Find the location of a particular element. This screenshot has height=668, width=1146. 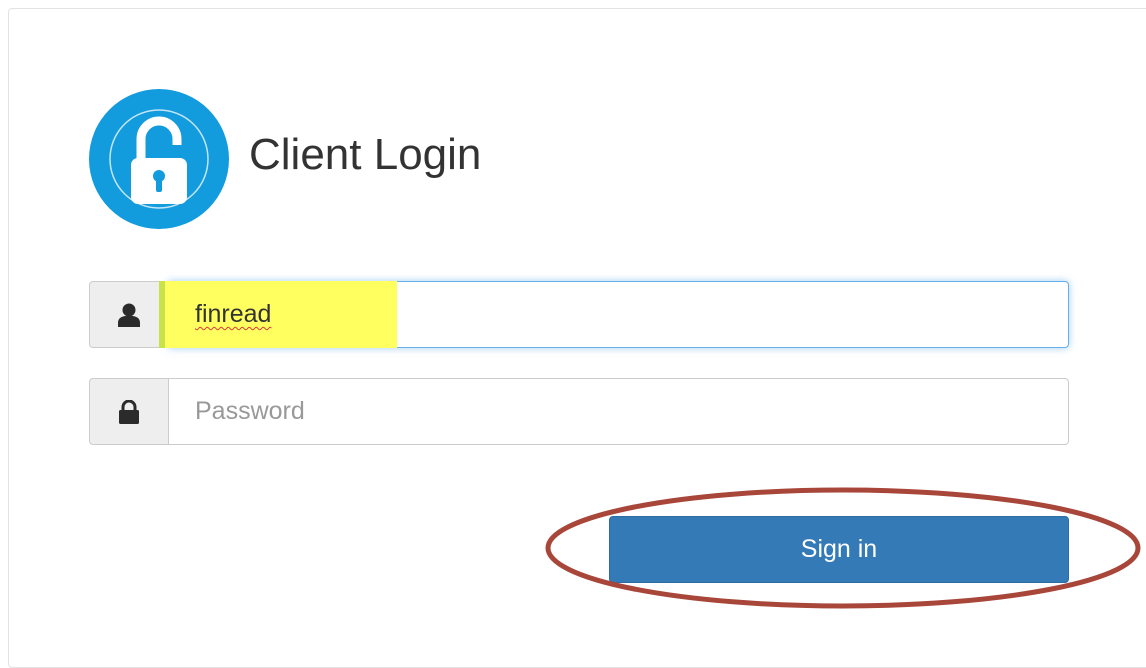

username-field: finread is located at coordinates (614, 314).